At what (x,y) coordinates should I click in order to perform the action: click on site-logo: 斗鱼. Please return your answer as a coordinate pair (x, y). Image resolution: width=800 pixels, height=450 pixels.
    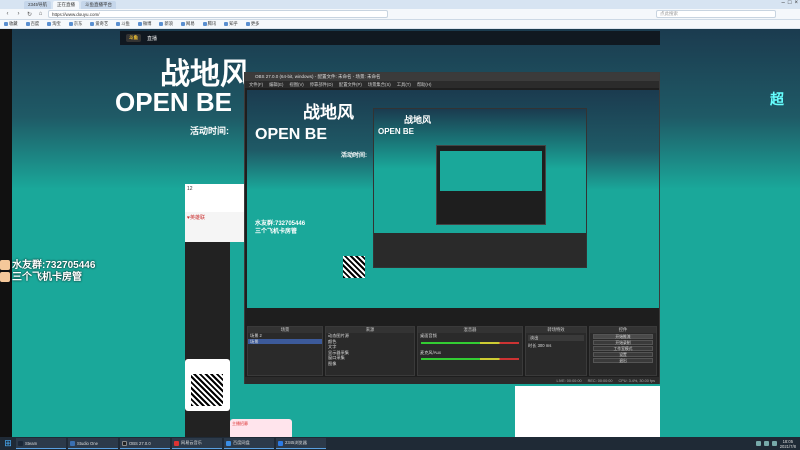
    Looking at the image, I should click on (133, 38).